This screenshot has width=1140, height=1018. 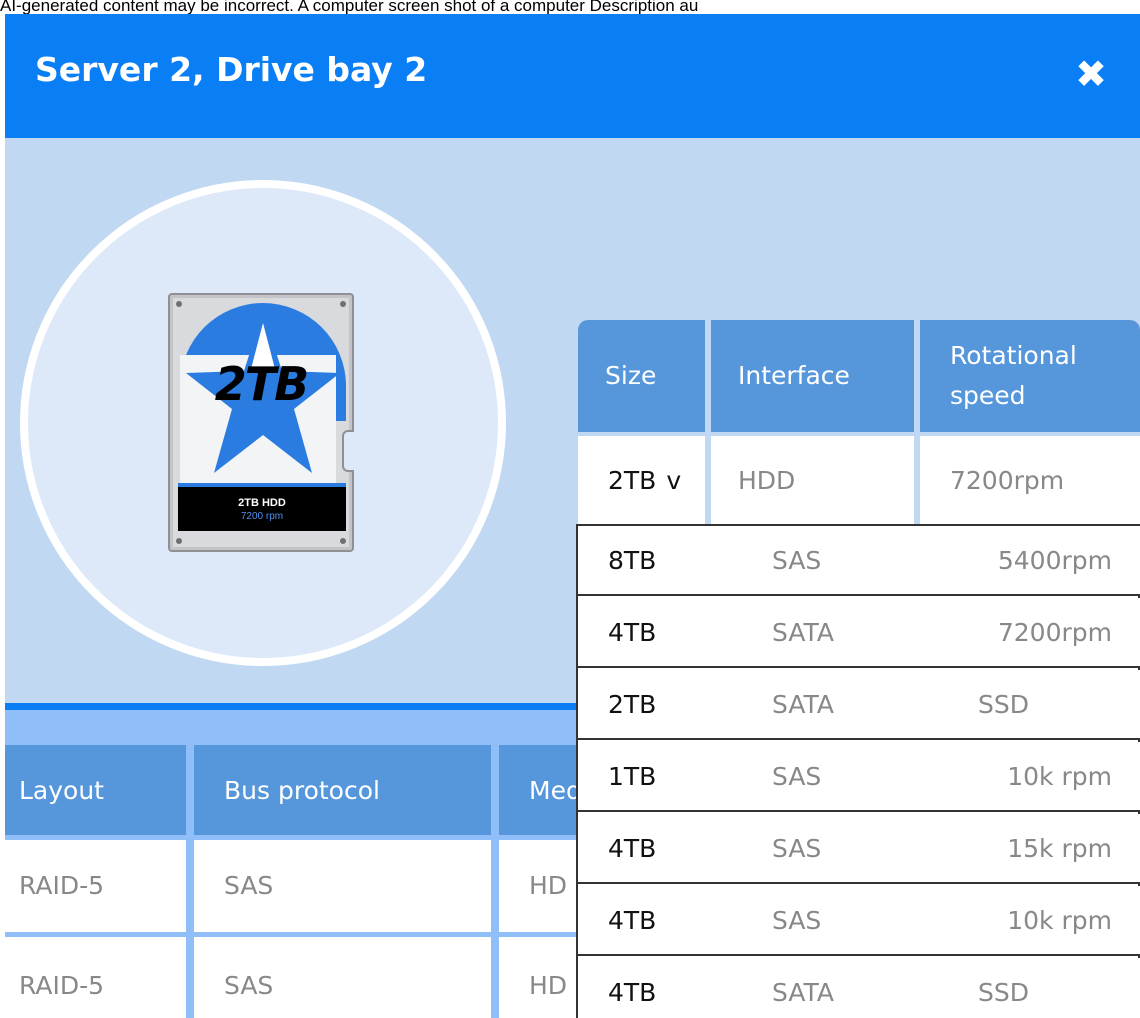 What do you see at coordinates (1030, 376) in the screenshot?
I see `header-rotational-speed: Rotational speed` at bounding box center [1030, 376].